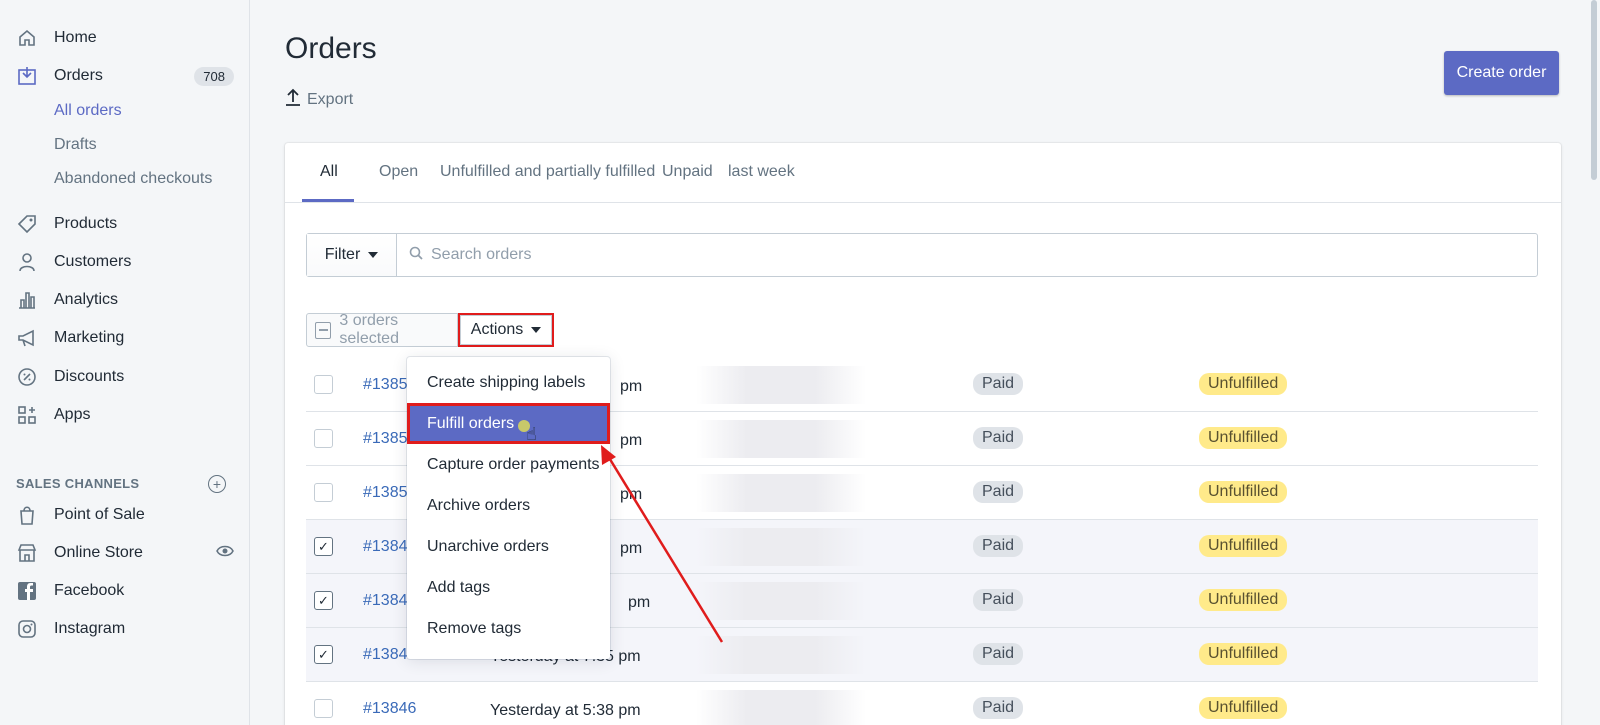  I want to click on order-number: #13846, so click(389, 709).